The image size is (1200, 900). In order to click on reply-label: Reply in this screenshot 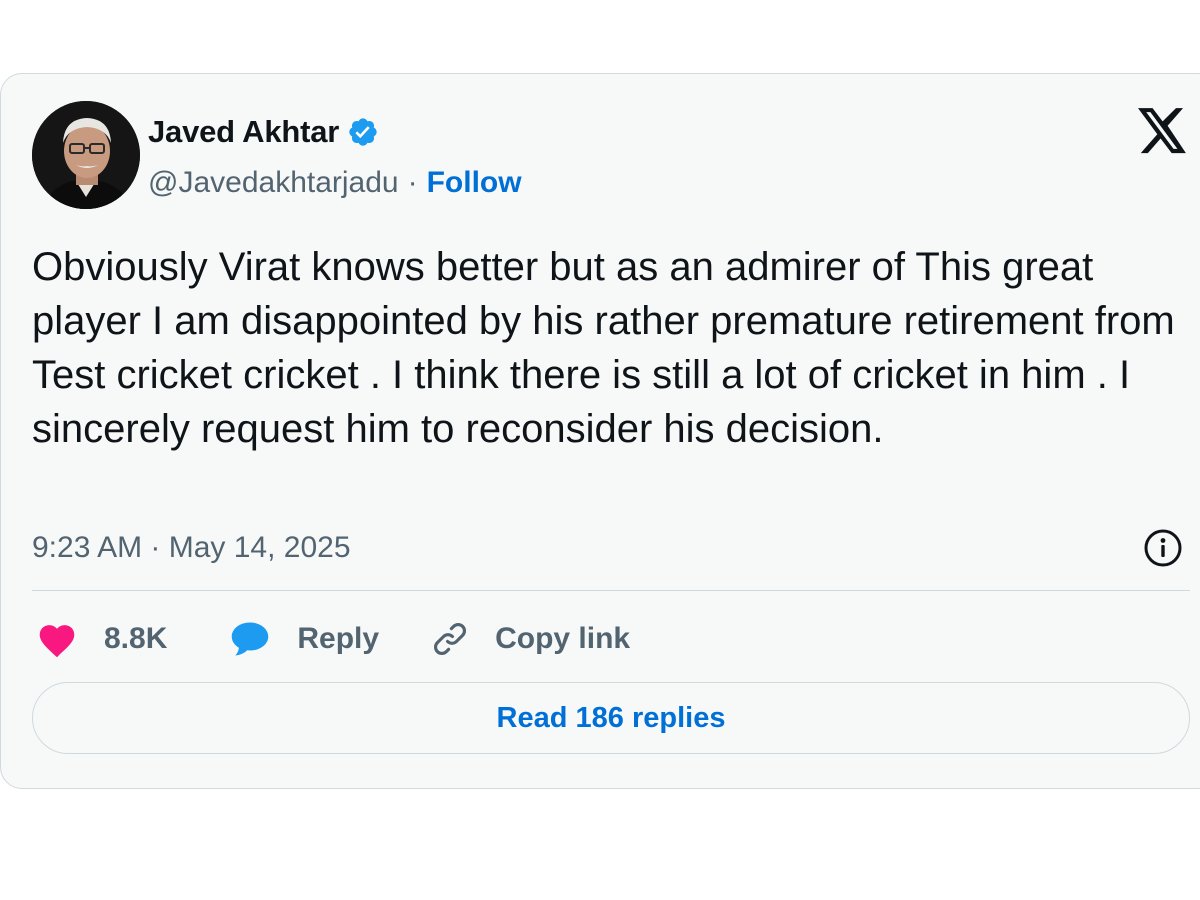, I will do `click(338, 638)`.